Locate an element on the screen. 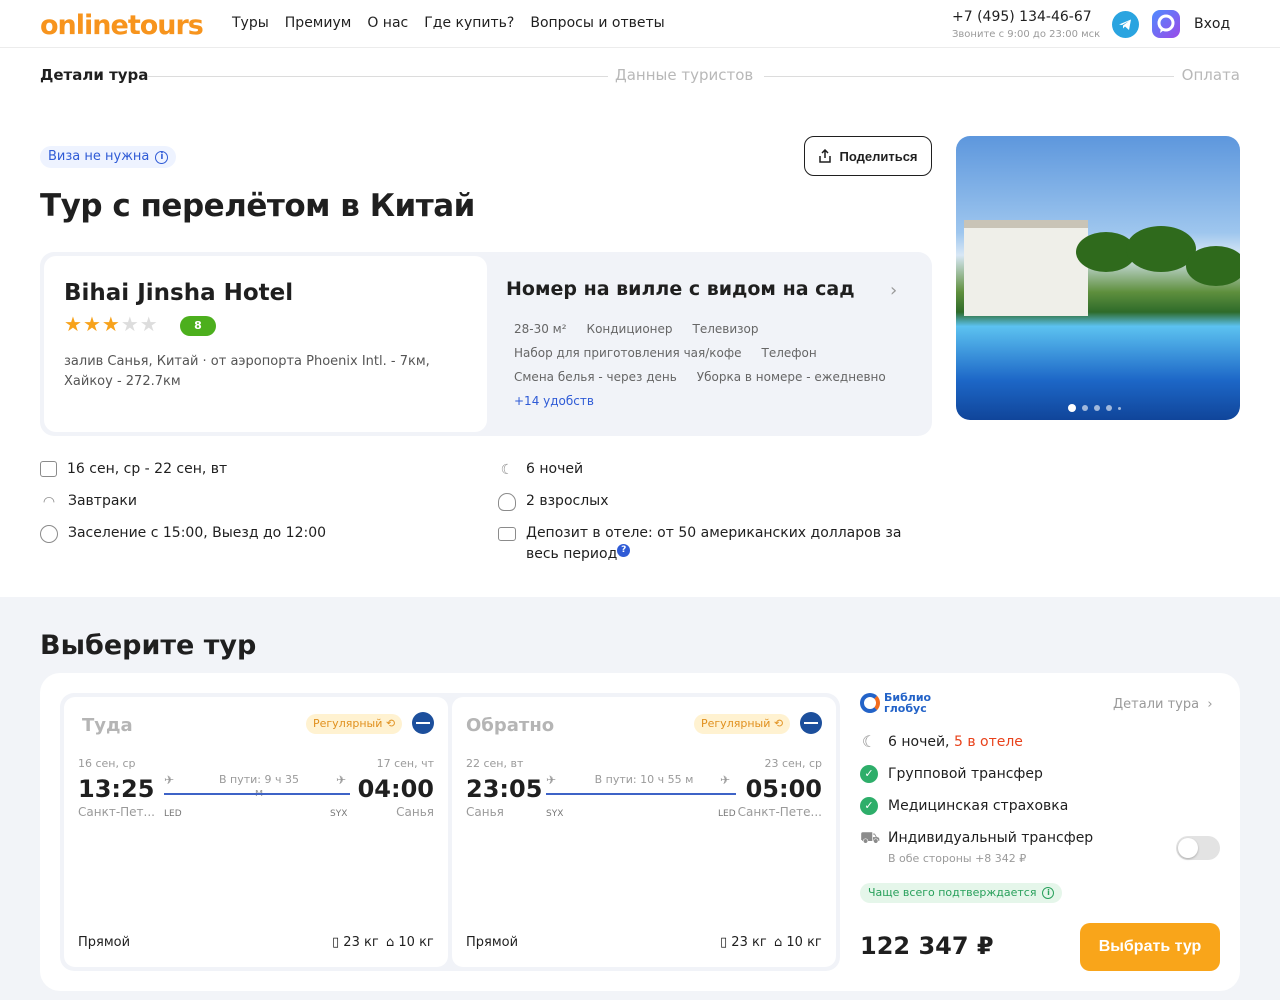 This screenshot has width=1280, height=1000. suitcase-icon: ▯ is located at coordinates (336, 942).